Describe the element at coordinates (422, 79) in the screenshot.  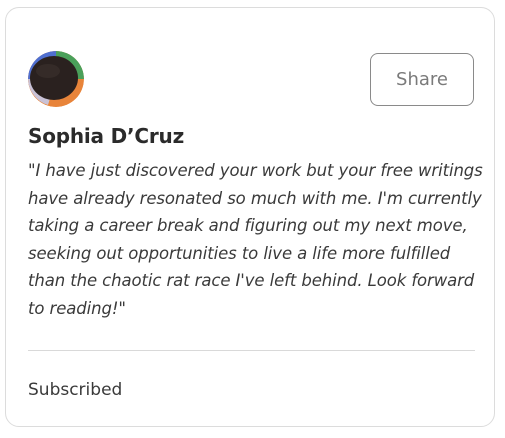
I see `share-button: Share` at that location.